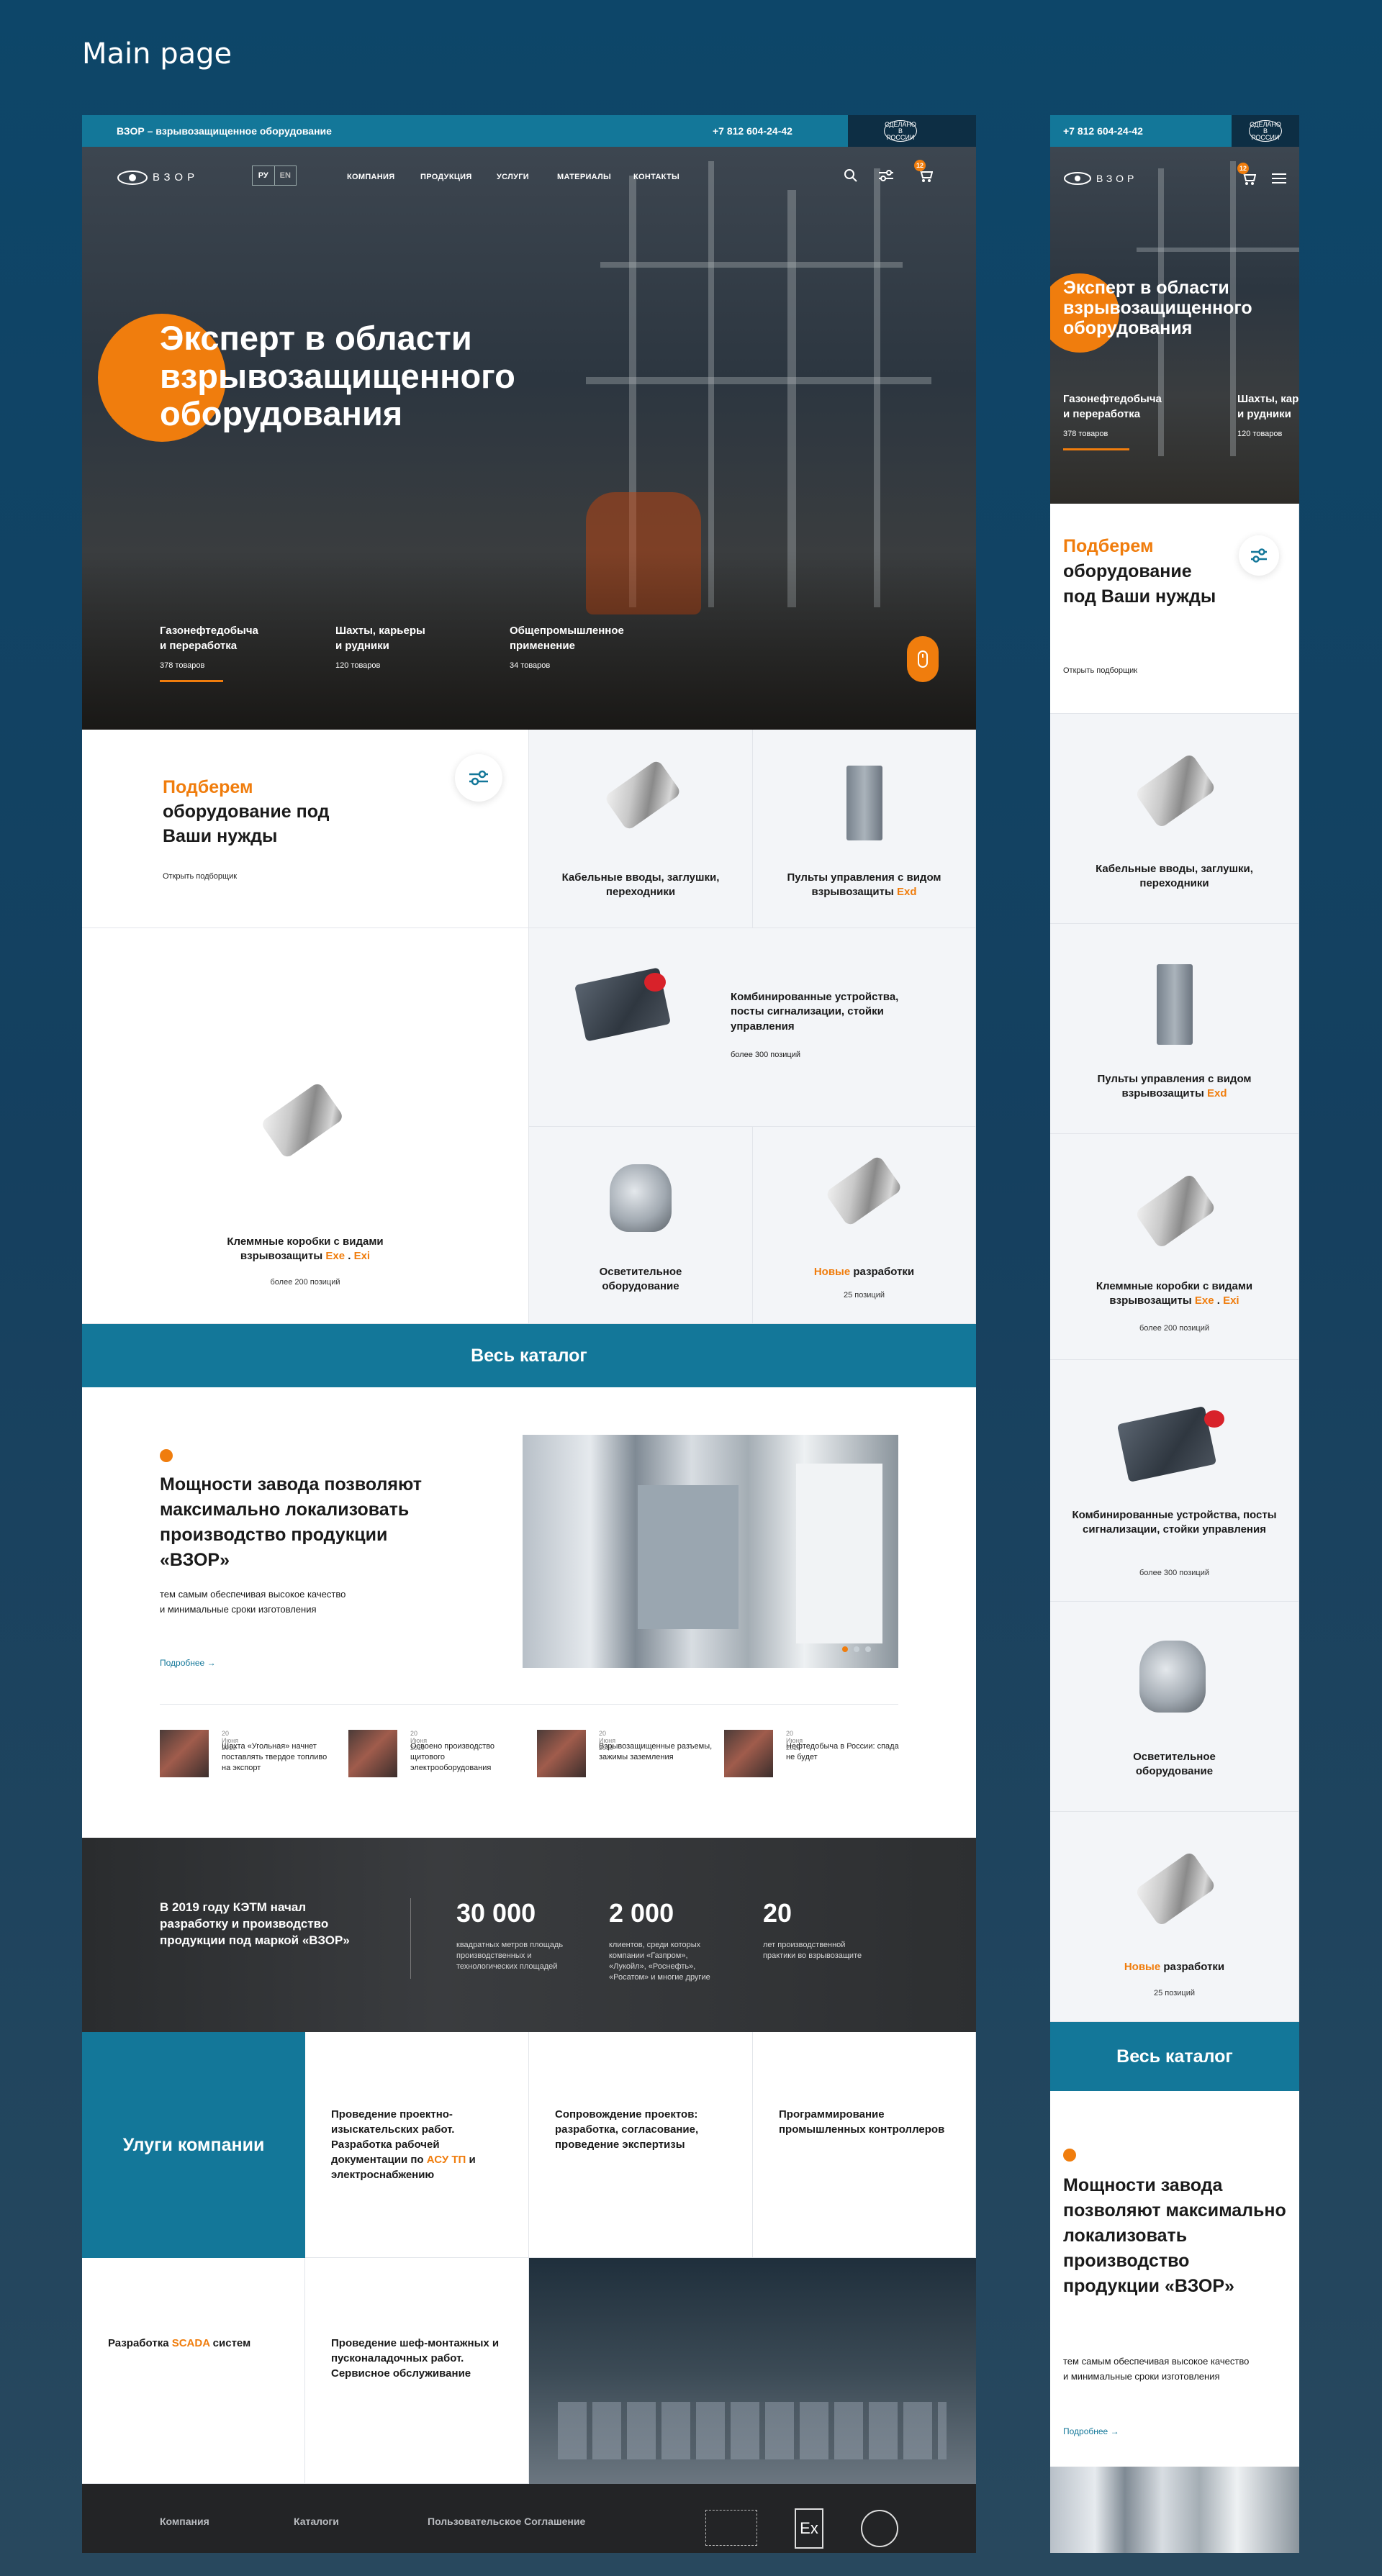 This screenshot has width=1382, height=2576. I want to click on mobile-top-bar: +7 812 604-24-42, so click(1141, 131).